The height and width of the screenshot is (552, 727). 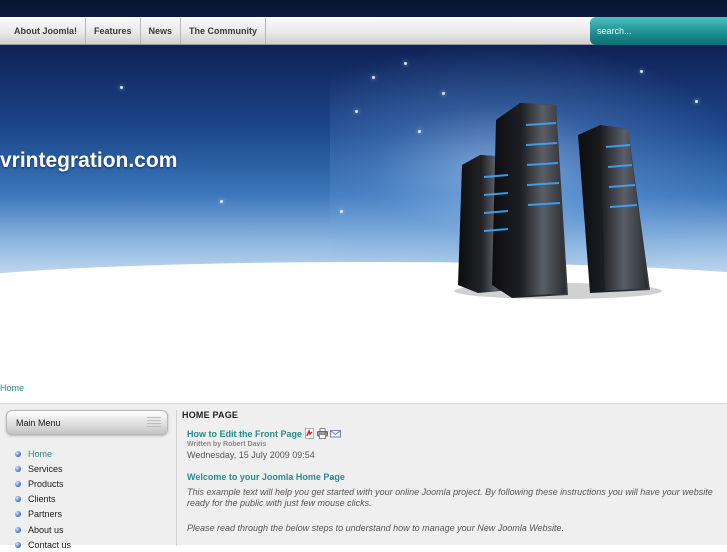 What do you see at coordinates (46, 530) in the screenshot?
I see `menu-link-about-us: About us` at bounding box center [46, 530].